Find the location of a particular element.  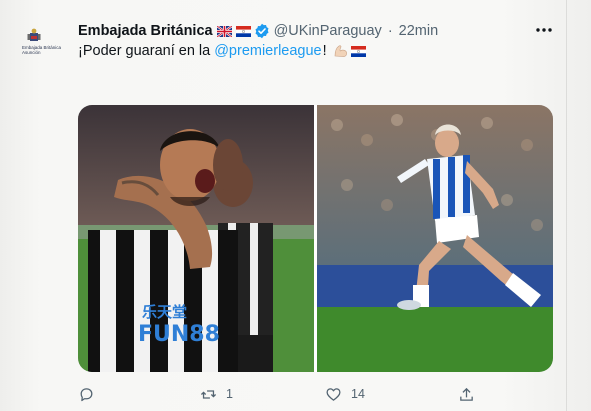

retweet-button: 1 is located at coordinates (216, 394).